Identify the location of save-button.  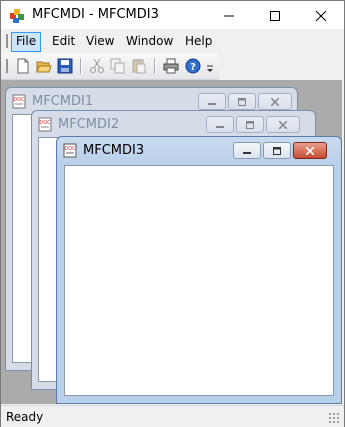
(65, 66).